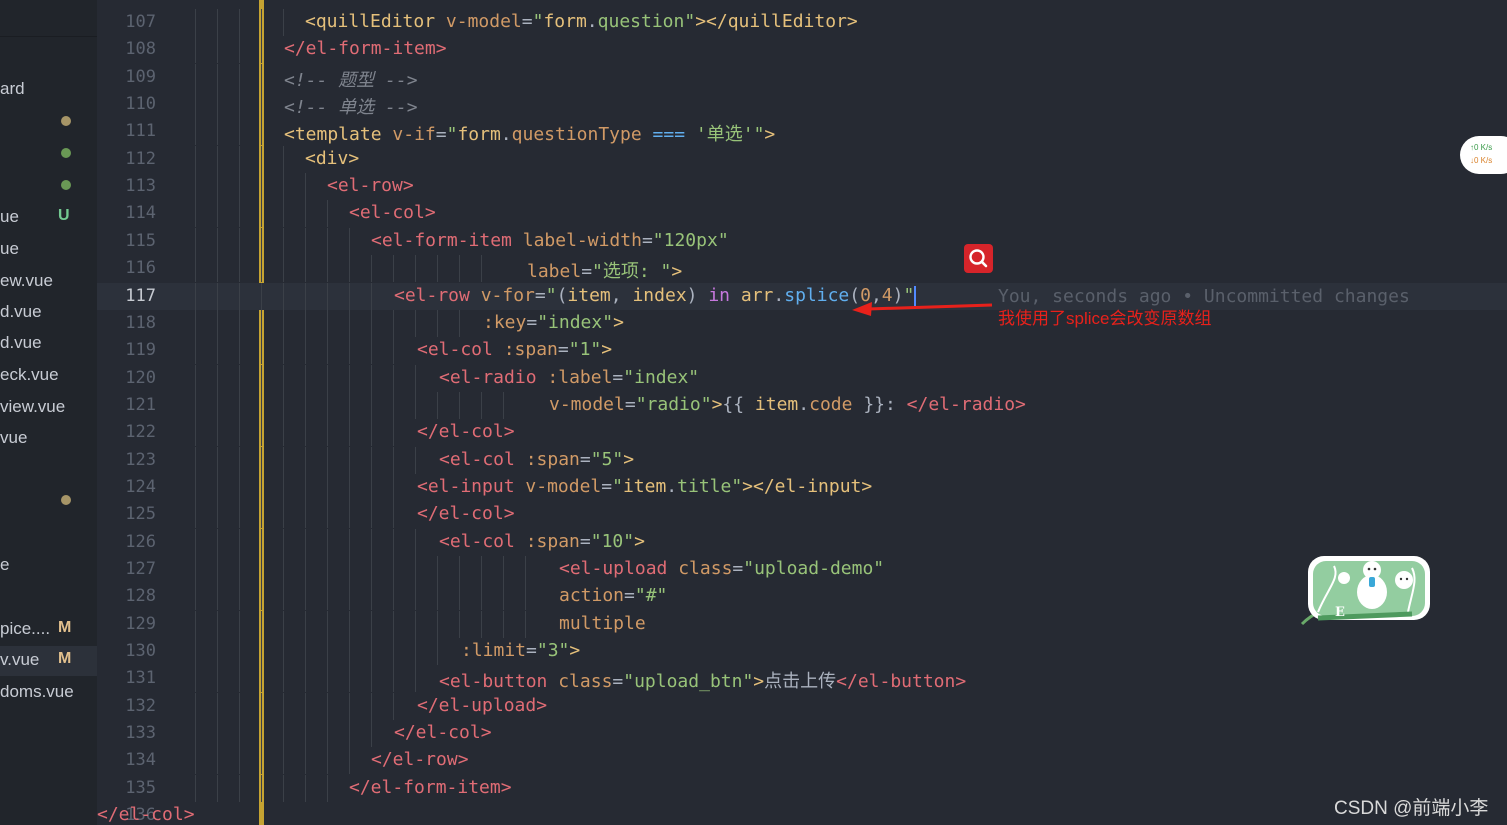 Image resolution: width=1507 pixels, height=825 pixels. I want to click on csdn-watermark: CSDN @前端小李, so click(1411, 808).